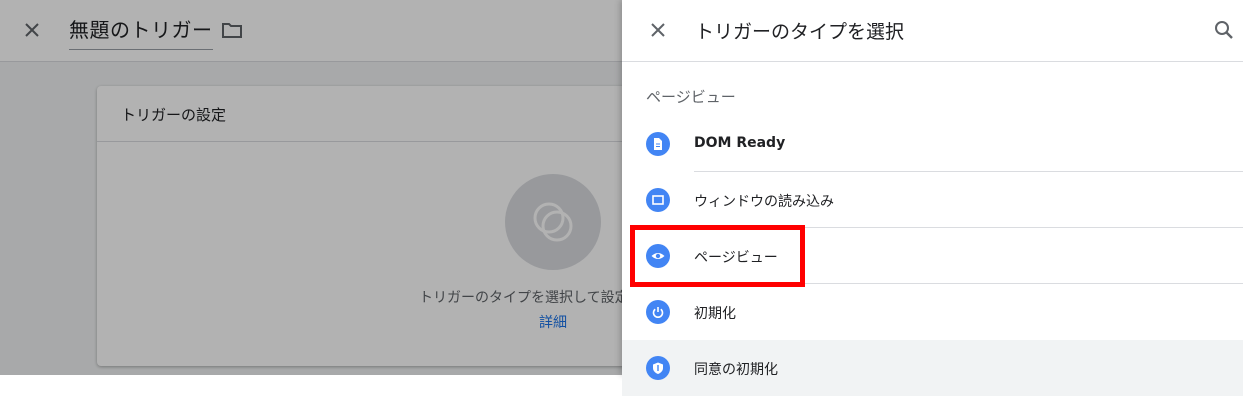  Describe the element at coordinates (691, 97) in the screenshot. I see `section-label-pageview: ページビュー` at that location.